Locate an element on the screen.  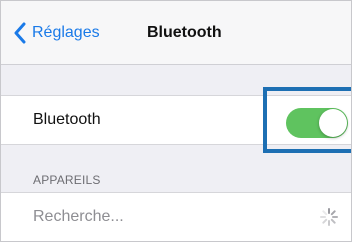
back-button-label: Réglages is located at coordinates (66, 32).